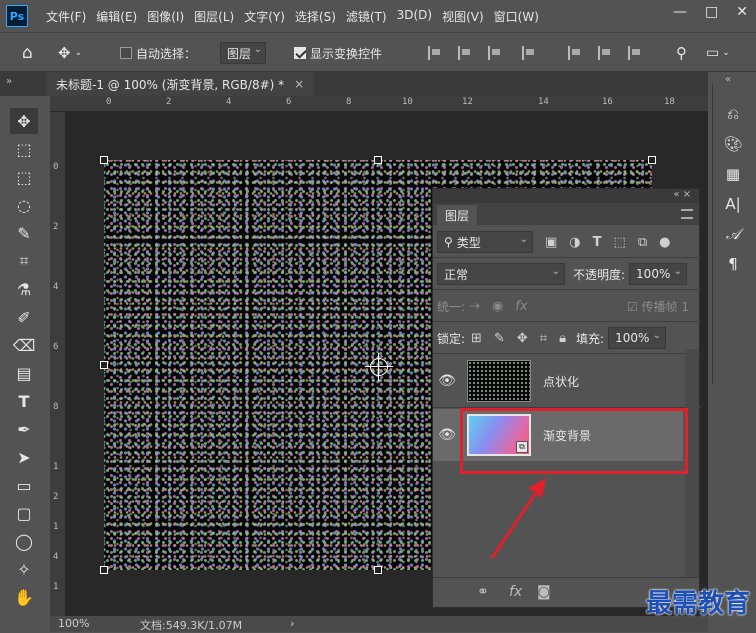 This screenshot has height=633, width=756. What do you see at coordinates (264, 16) in the screenshot?
I see `menu-type: 文字(Y)` at bounding box center [264, 16].